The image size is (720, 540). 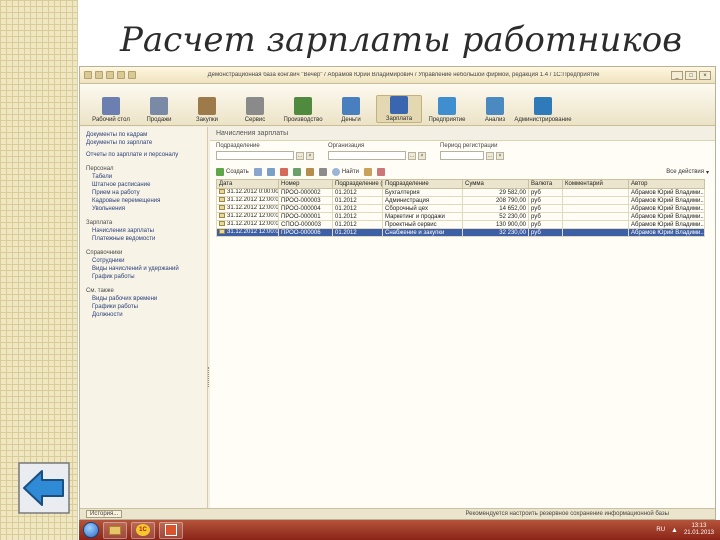 What do you see at coordinates (345, 172) in the screenshot?
I see `find-button: Найти` at bounding box center [345, 172].